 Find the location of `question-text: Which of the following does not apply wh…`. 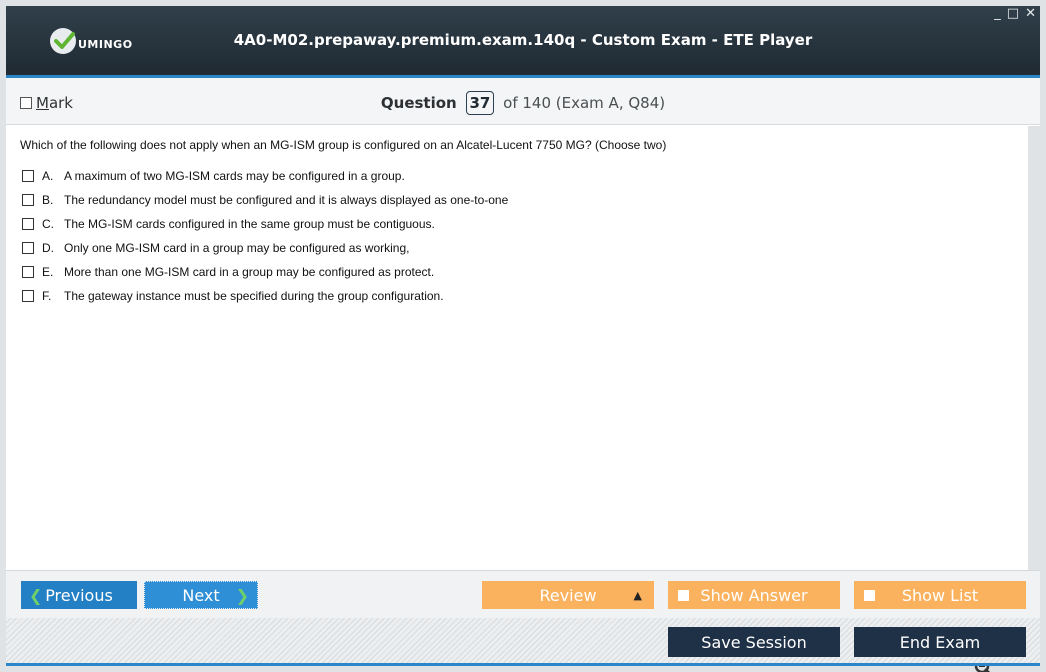

question-text: Which of the following does not apply wh… is located at coordinates (343, 145).